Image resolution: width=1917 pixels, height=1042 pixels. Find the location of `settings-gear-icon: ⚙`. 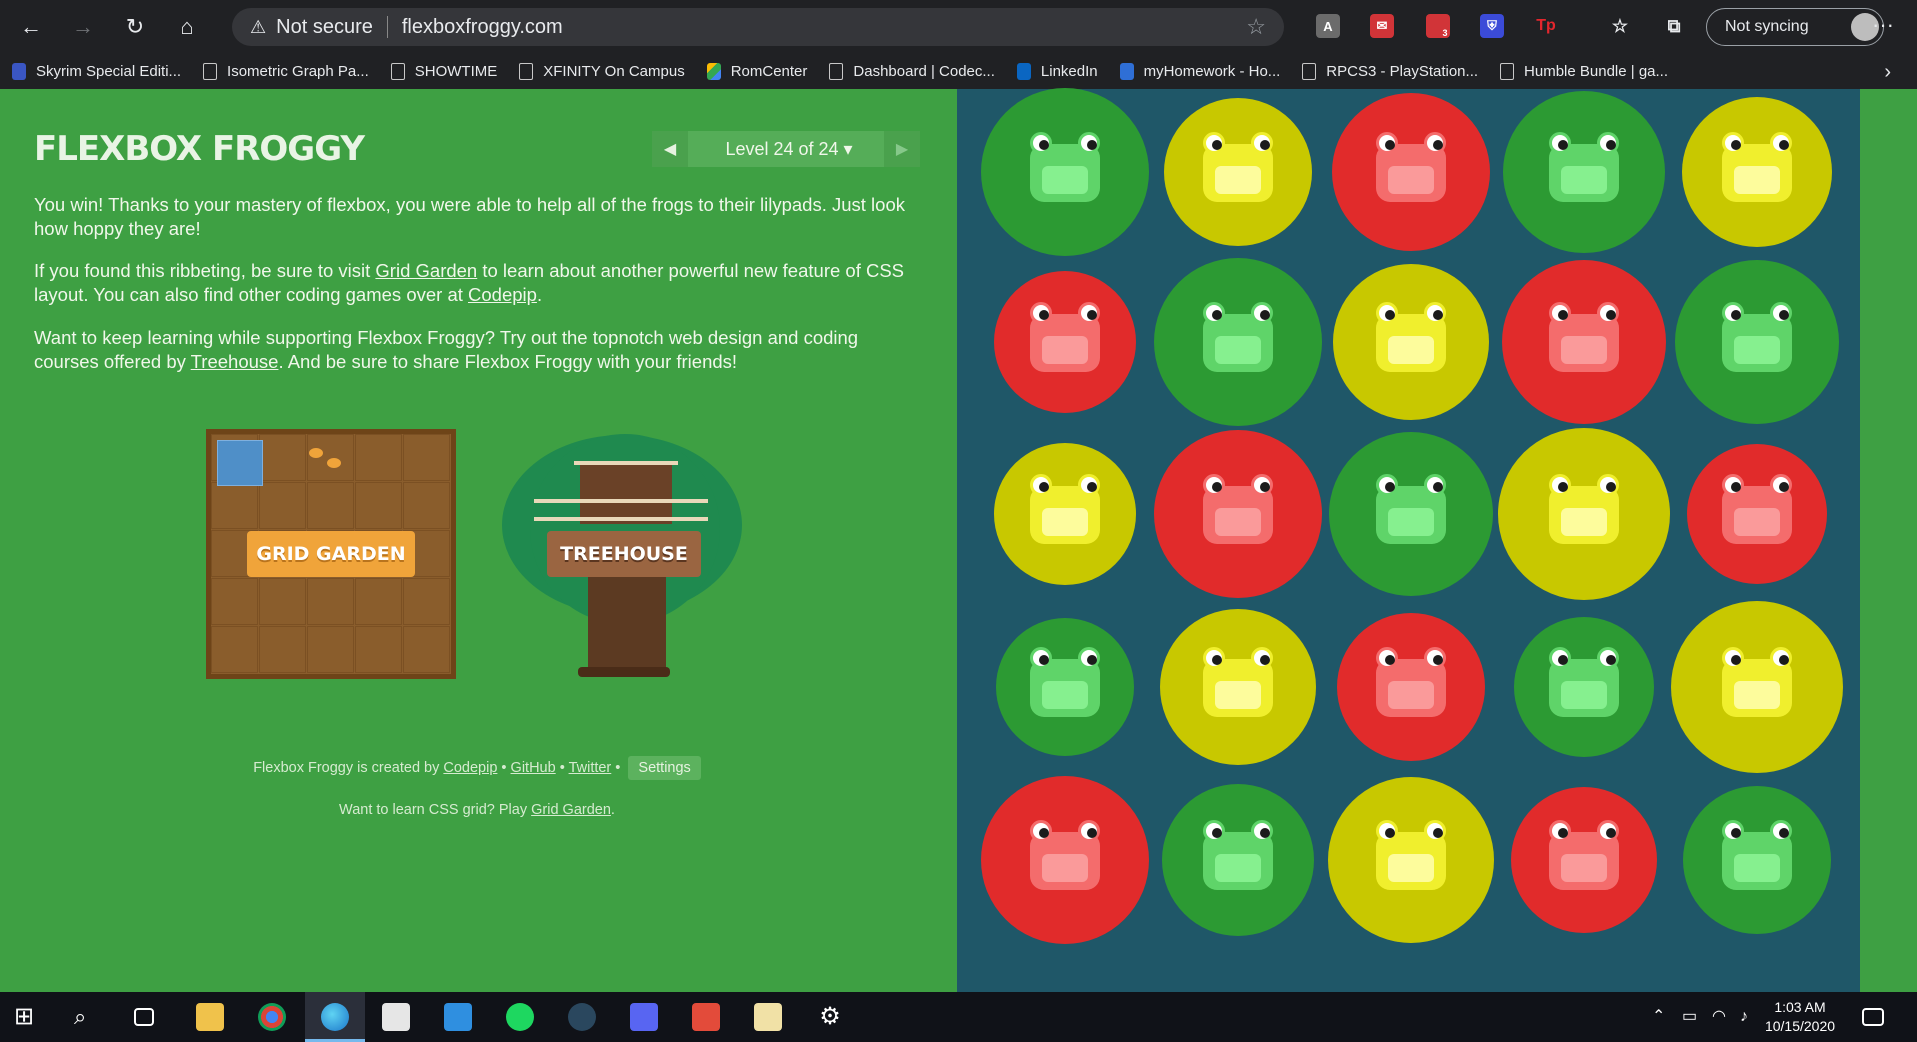

settings-gear-icon: ⚙ is located at coordinates (830, 1017).